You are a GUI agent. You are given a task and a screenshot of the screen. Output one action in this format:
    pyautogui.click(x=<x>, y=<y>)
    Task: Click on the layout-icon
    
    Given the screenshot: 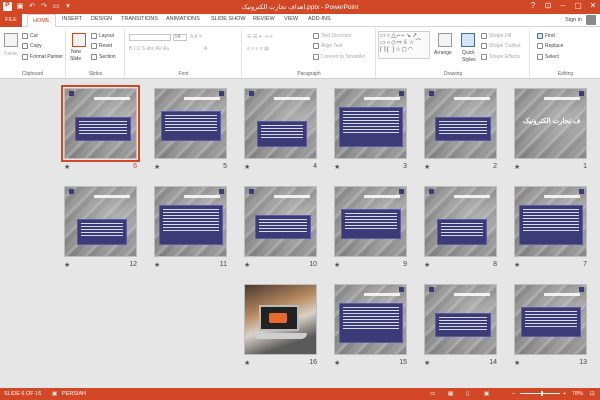 What is the action you would take?
    pyautogui.click(x=94, y=36)
    